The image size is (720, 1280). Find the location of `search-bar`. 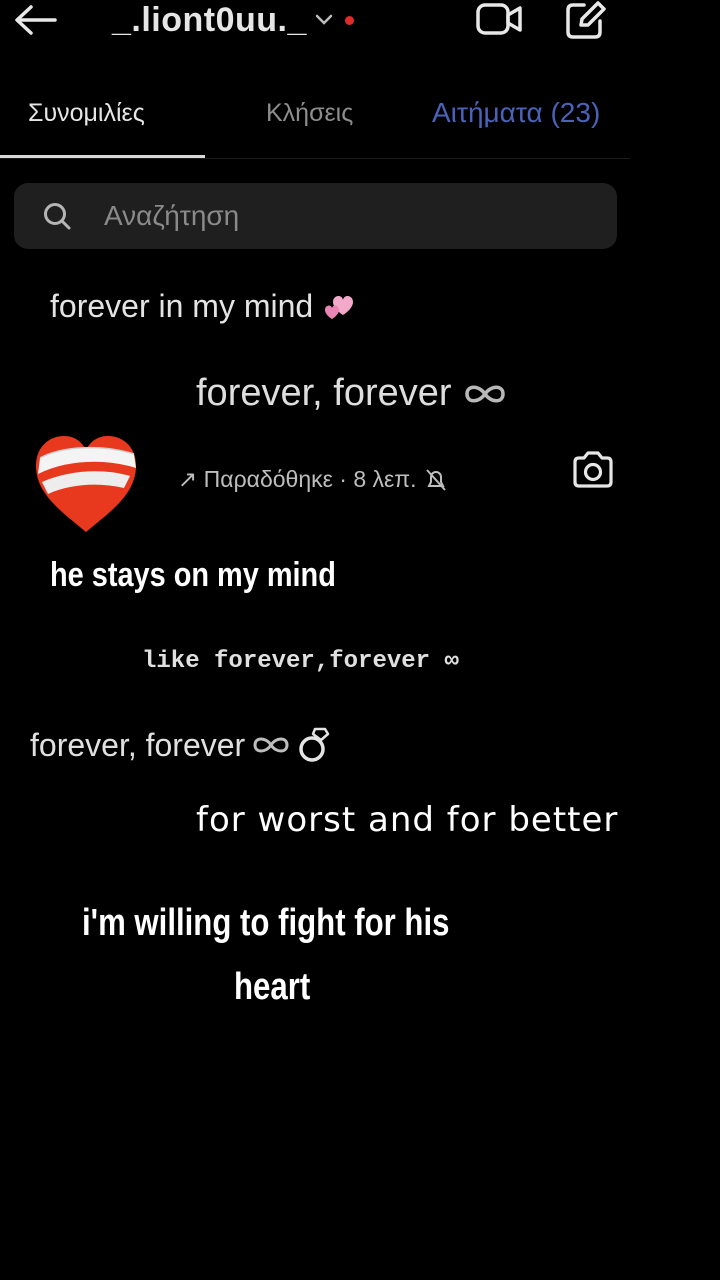

search-bar is located at coordinates (315, 216).